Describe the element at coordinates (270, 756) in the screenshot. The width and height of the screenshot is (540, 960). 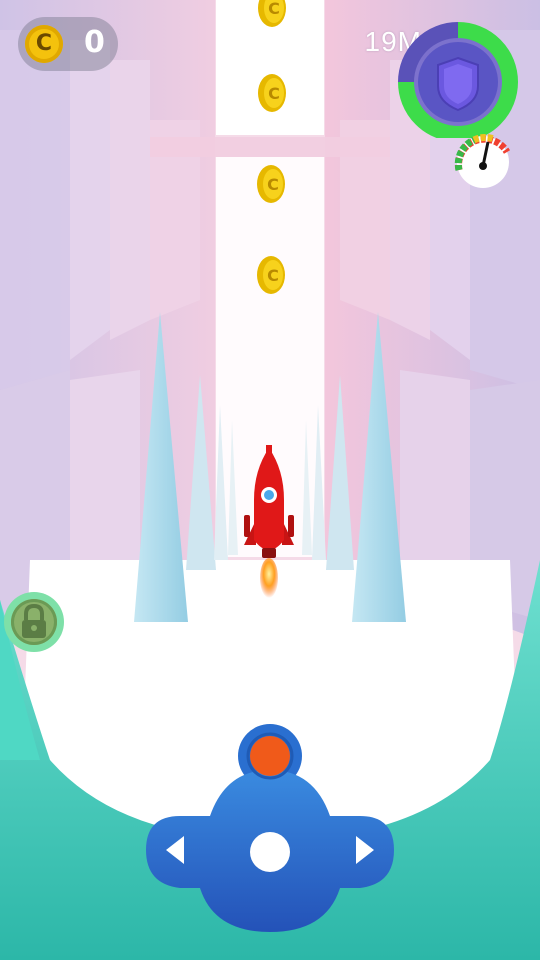
I see `boost-button` at that location.